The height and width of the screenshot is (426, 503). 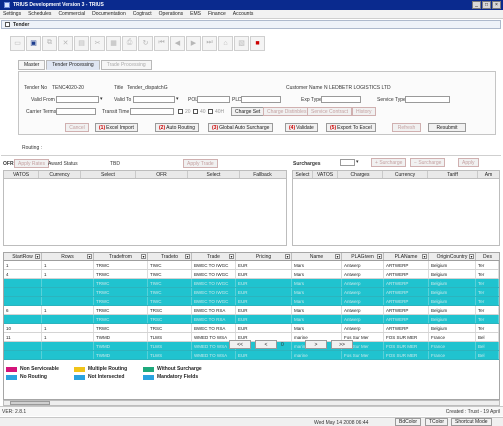 What do you see at coordinates (195, 111) in the screenshot?
I see `t40-checkbox` at bounding box center [195, 111].